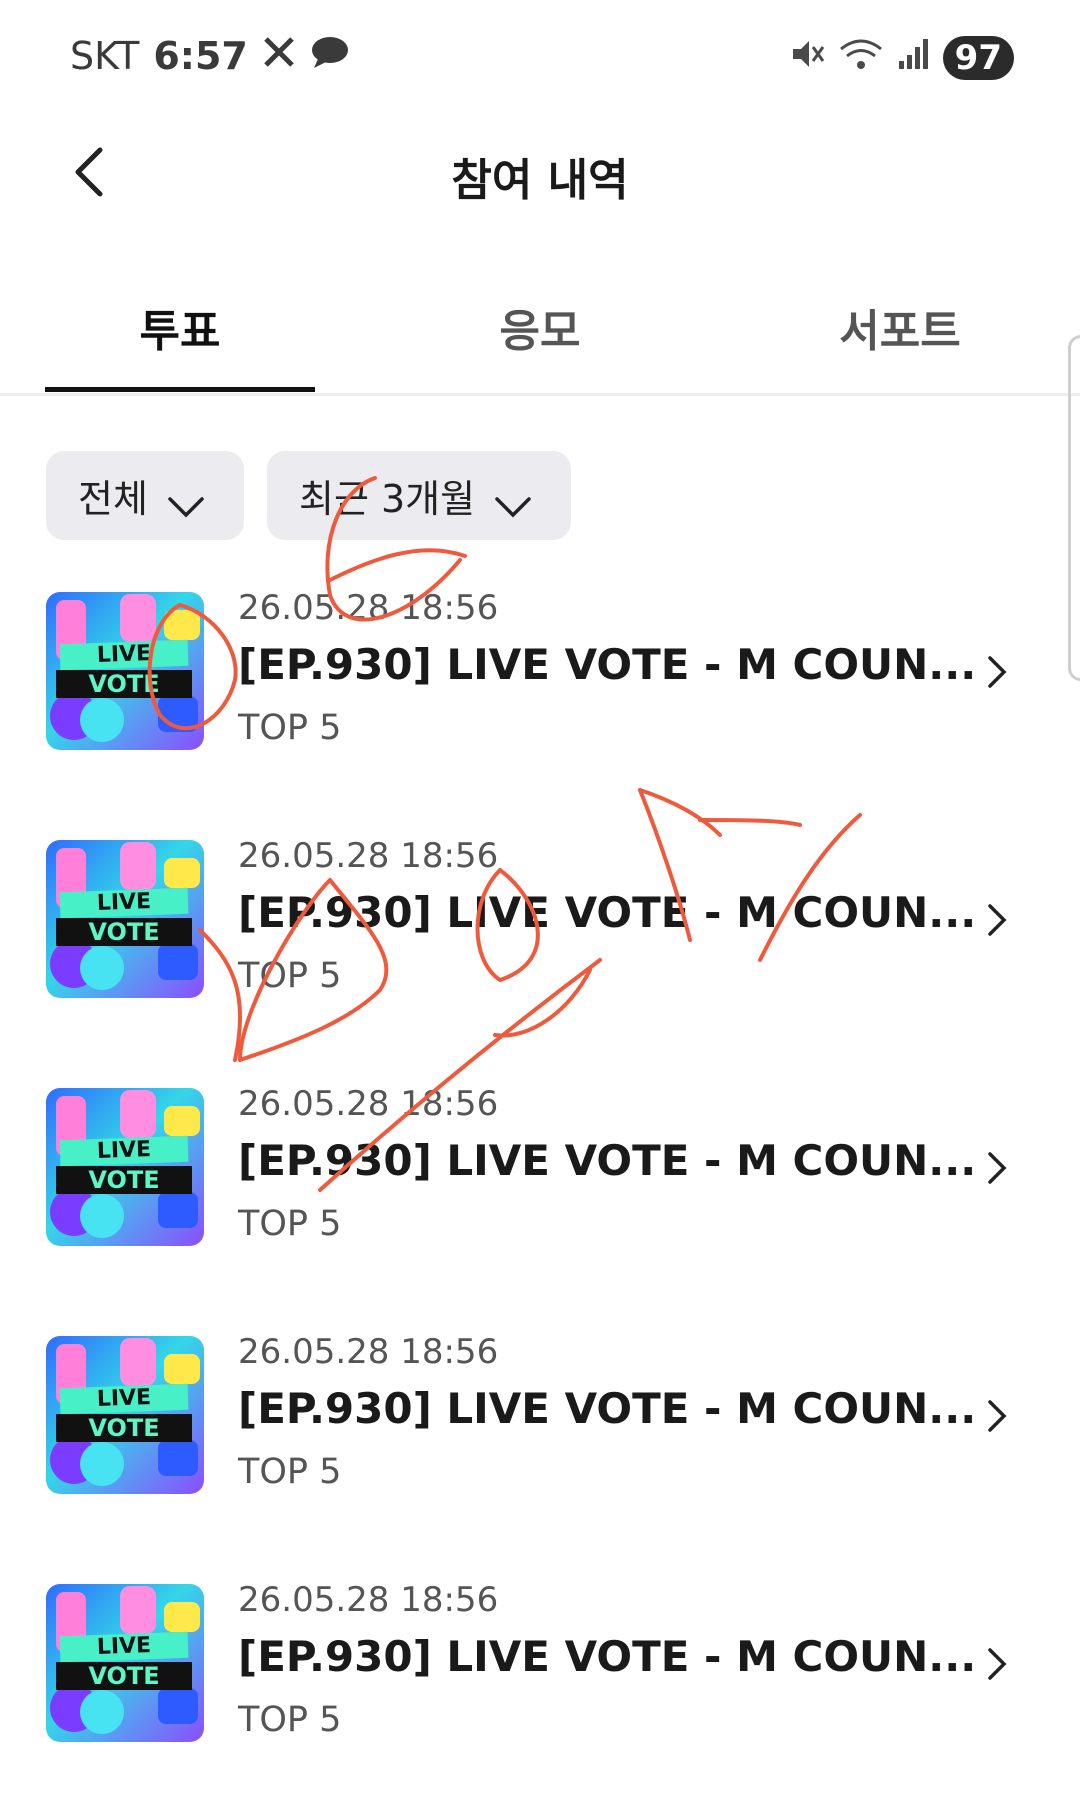 This screenshot has width=1080, height=1804. Describe the element at coordinates (279, 56) in the screenshot. I see `x-logo-icon` at that location.